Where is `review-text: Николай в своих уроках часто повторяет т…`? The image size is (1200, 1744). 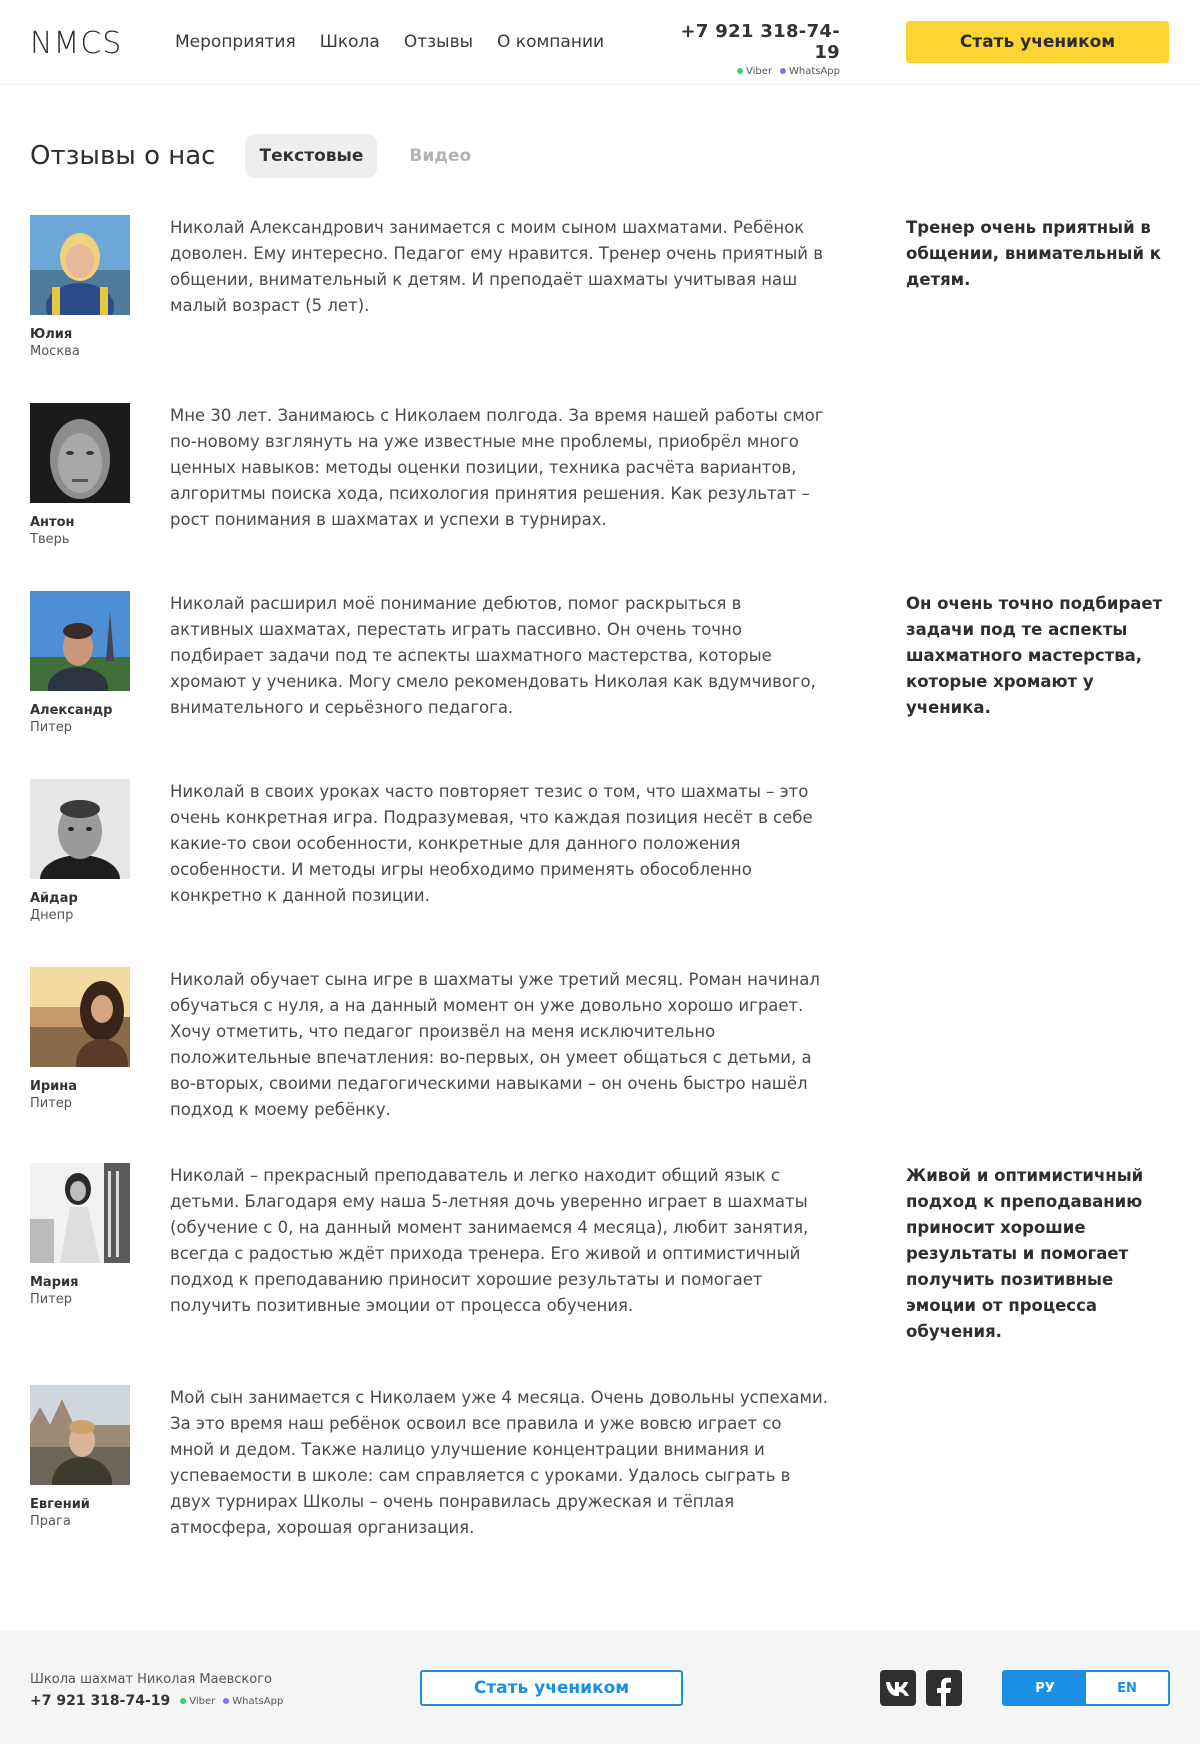
review-text: Николай в своих уроках часто повторяет т… is located at coordinates (491, 843).